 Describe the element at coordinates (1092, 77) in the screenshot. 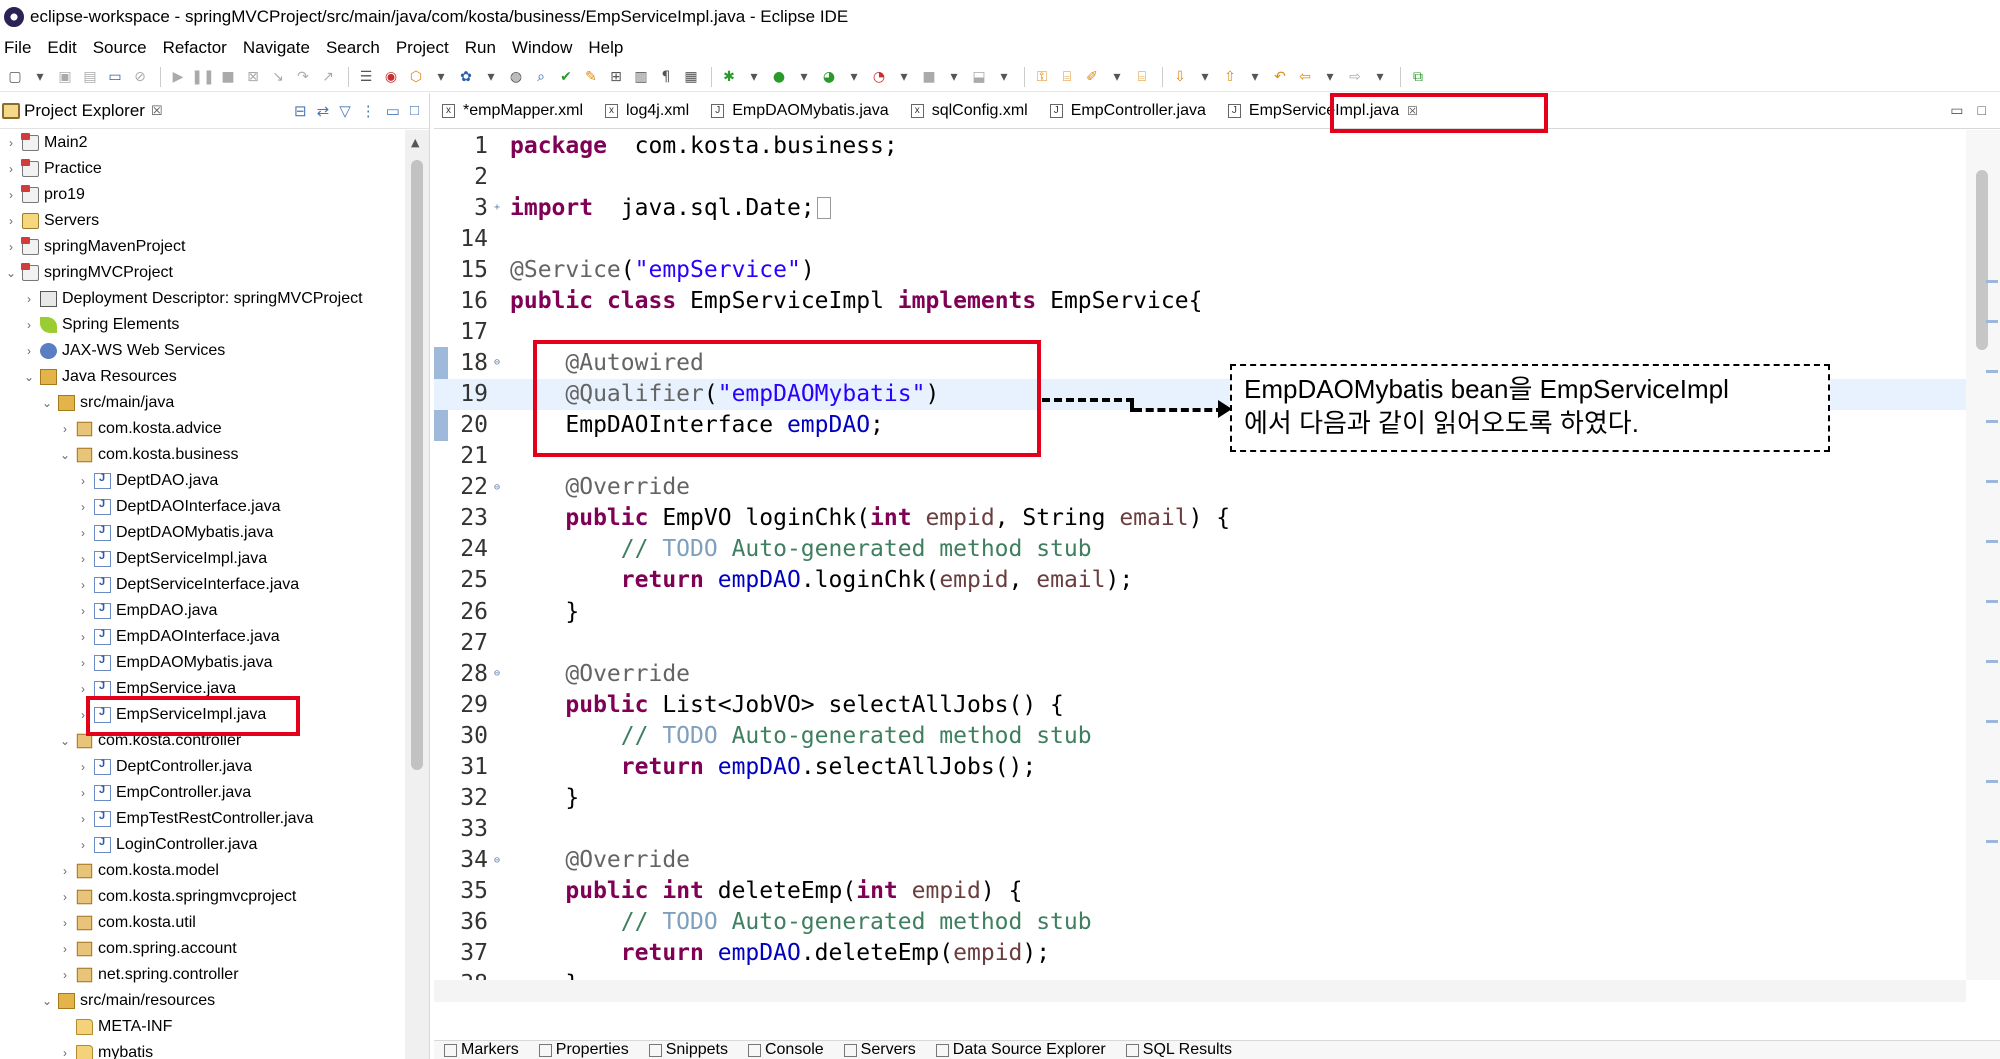

I see `pencil-icon: ✐` at that location.